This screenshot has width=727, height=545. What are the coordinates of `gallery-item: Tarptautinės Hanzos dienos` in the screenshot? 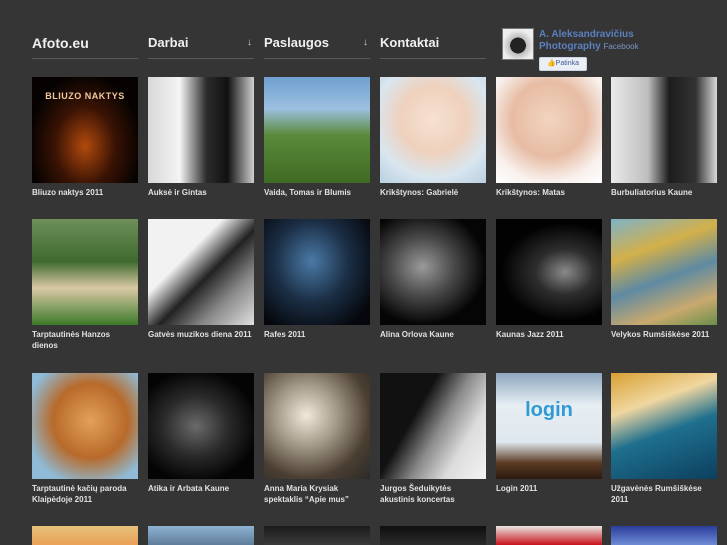 It's located at (85, 285).